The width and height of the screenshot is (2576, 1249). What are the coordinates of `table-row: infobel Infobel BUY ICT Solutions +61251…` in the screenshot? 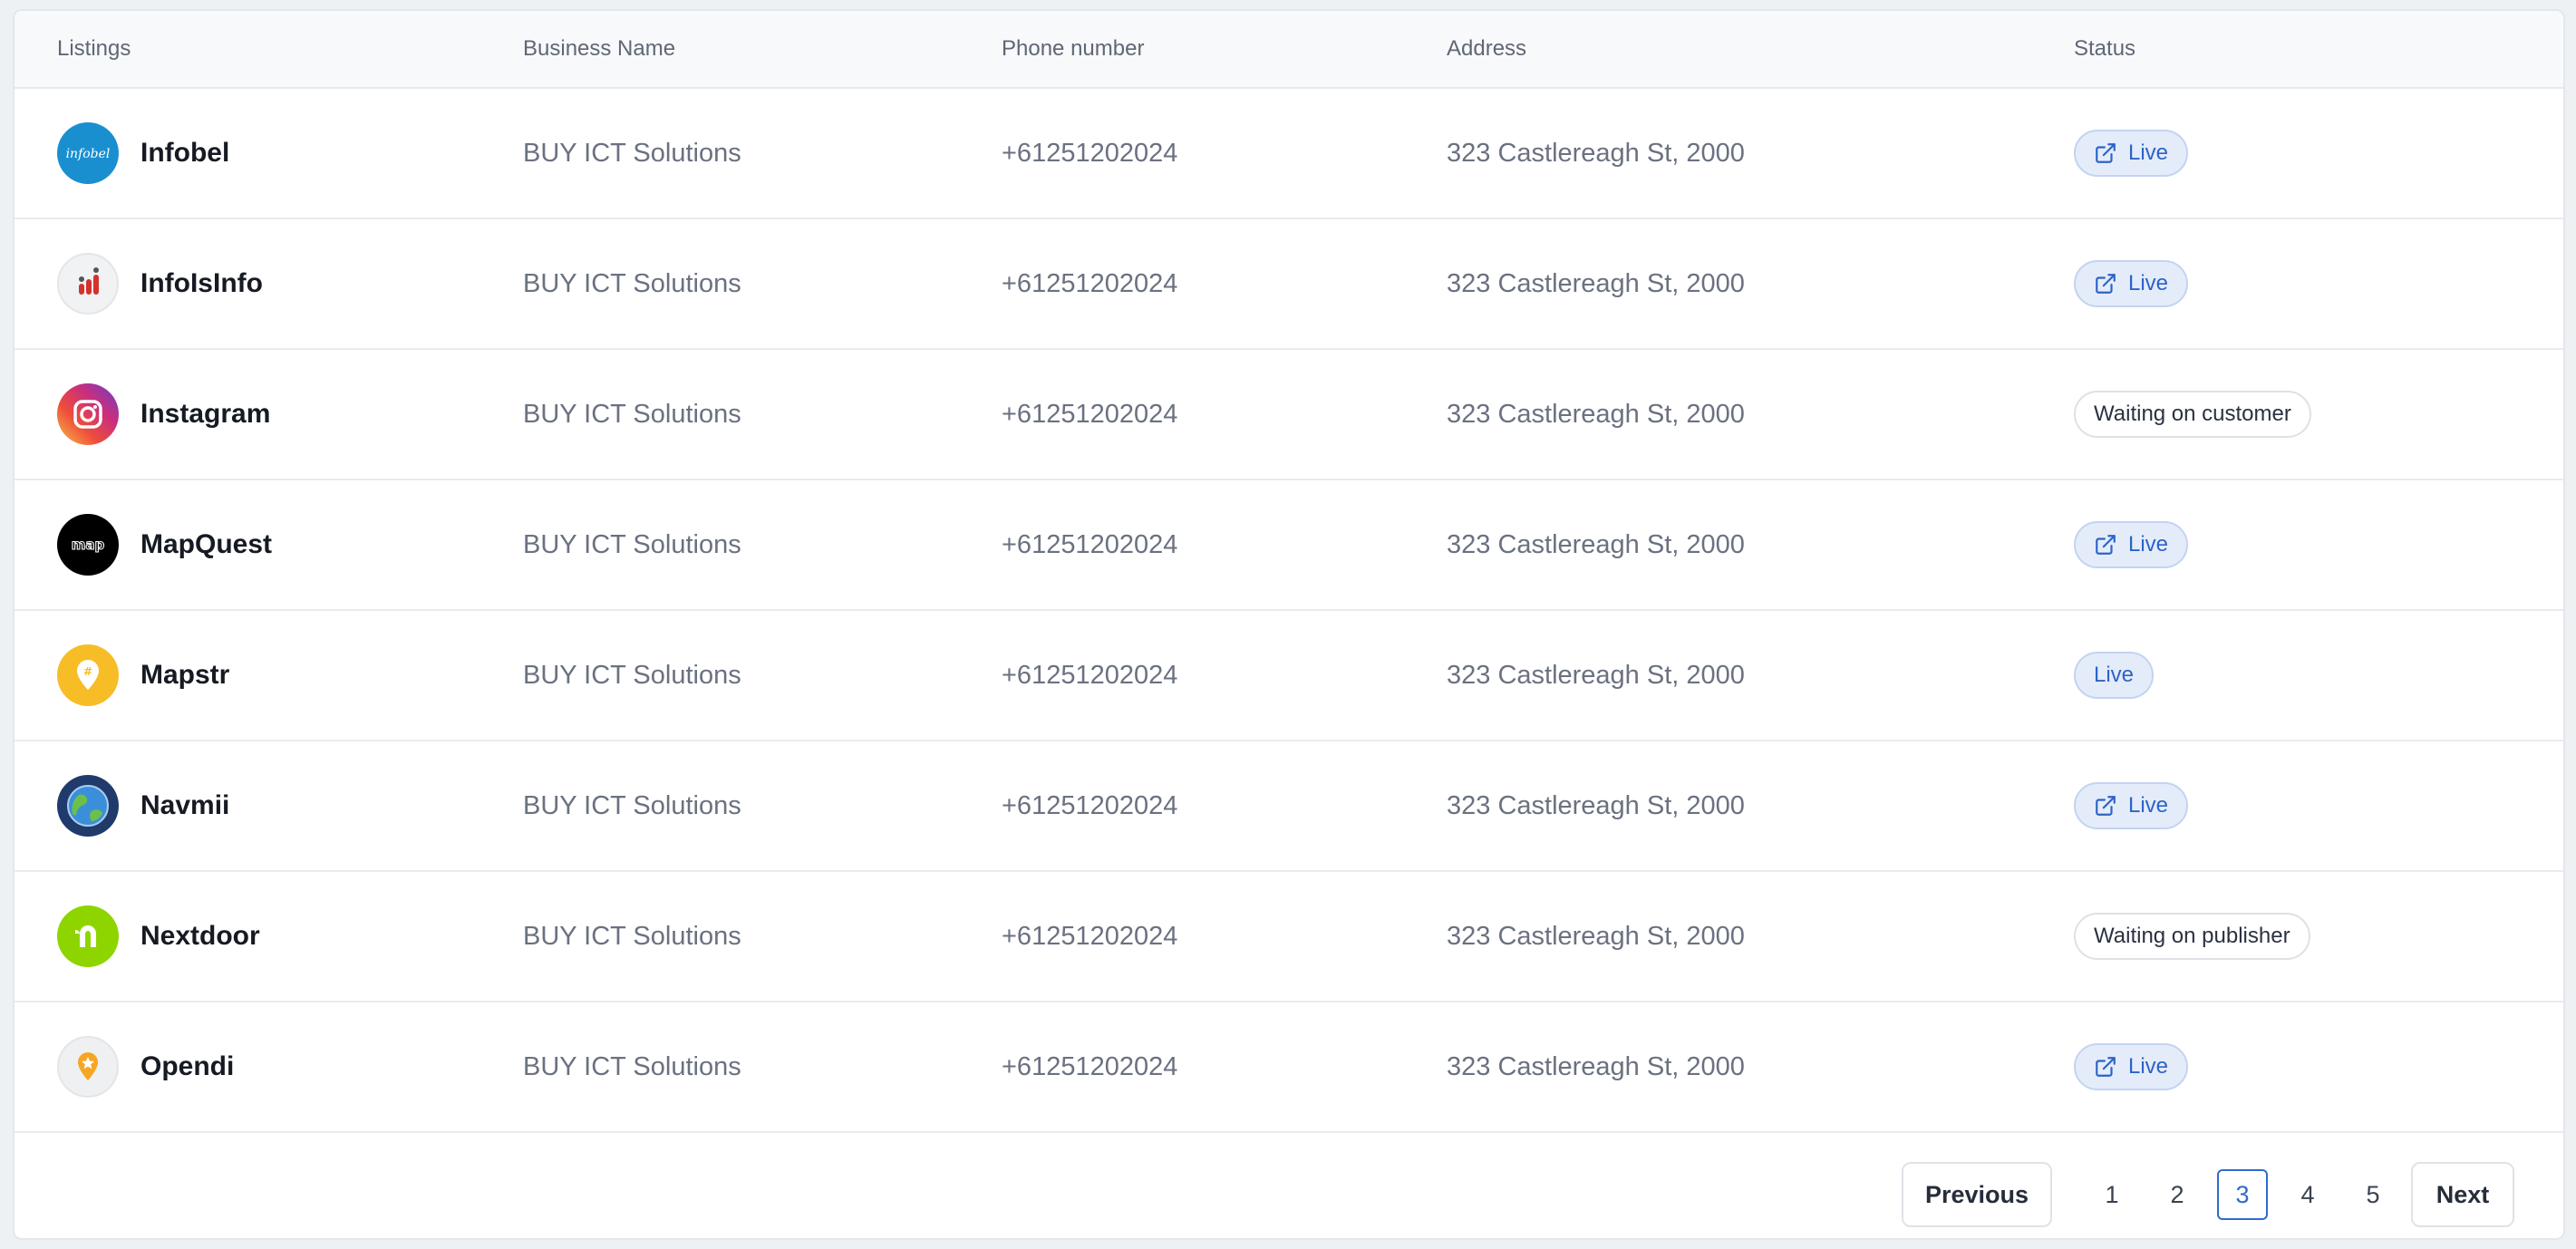 It's located at (1289, 154).